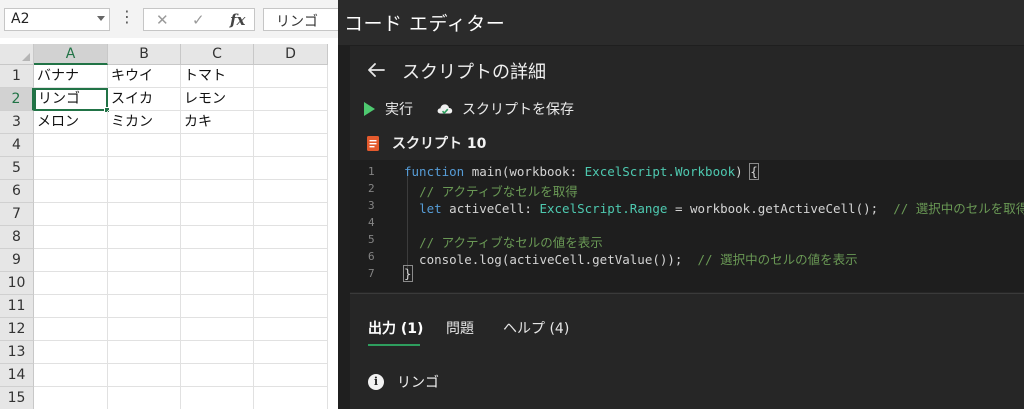 The width and height of the screenshot is (1024, 409). Describe the element at coordinates (460, 328) in the screenshot. I see `tab-1: 問題` at that location.